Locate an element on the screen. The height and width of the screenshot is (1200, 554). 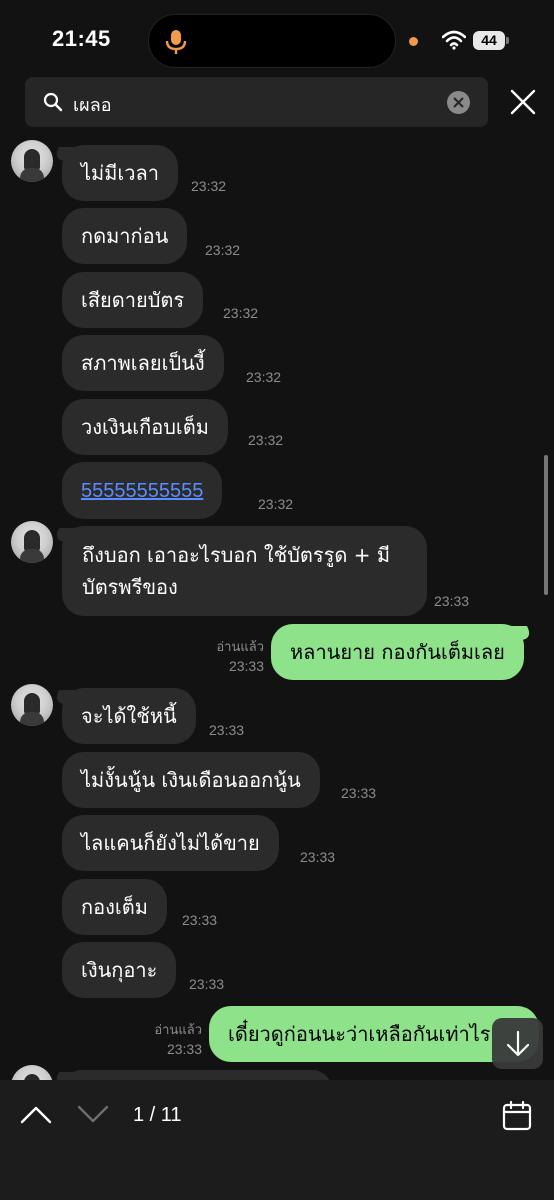
message-text: ไม่มีเวลา is located at coordinates (120, 173).